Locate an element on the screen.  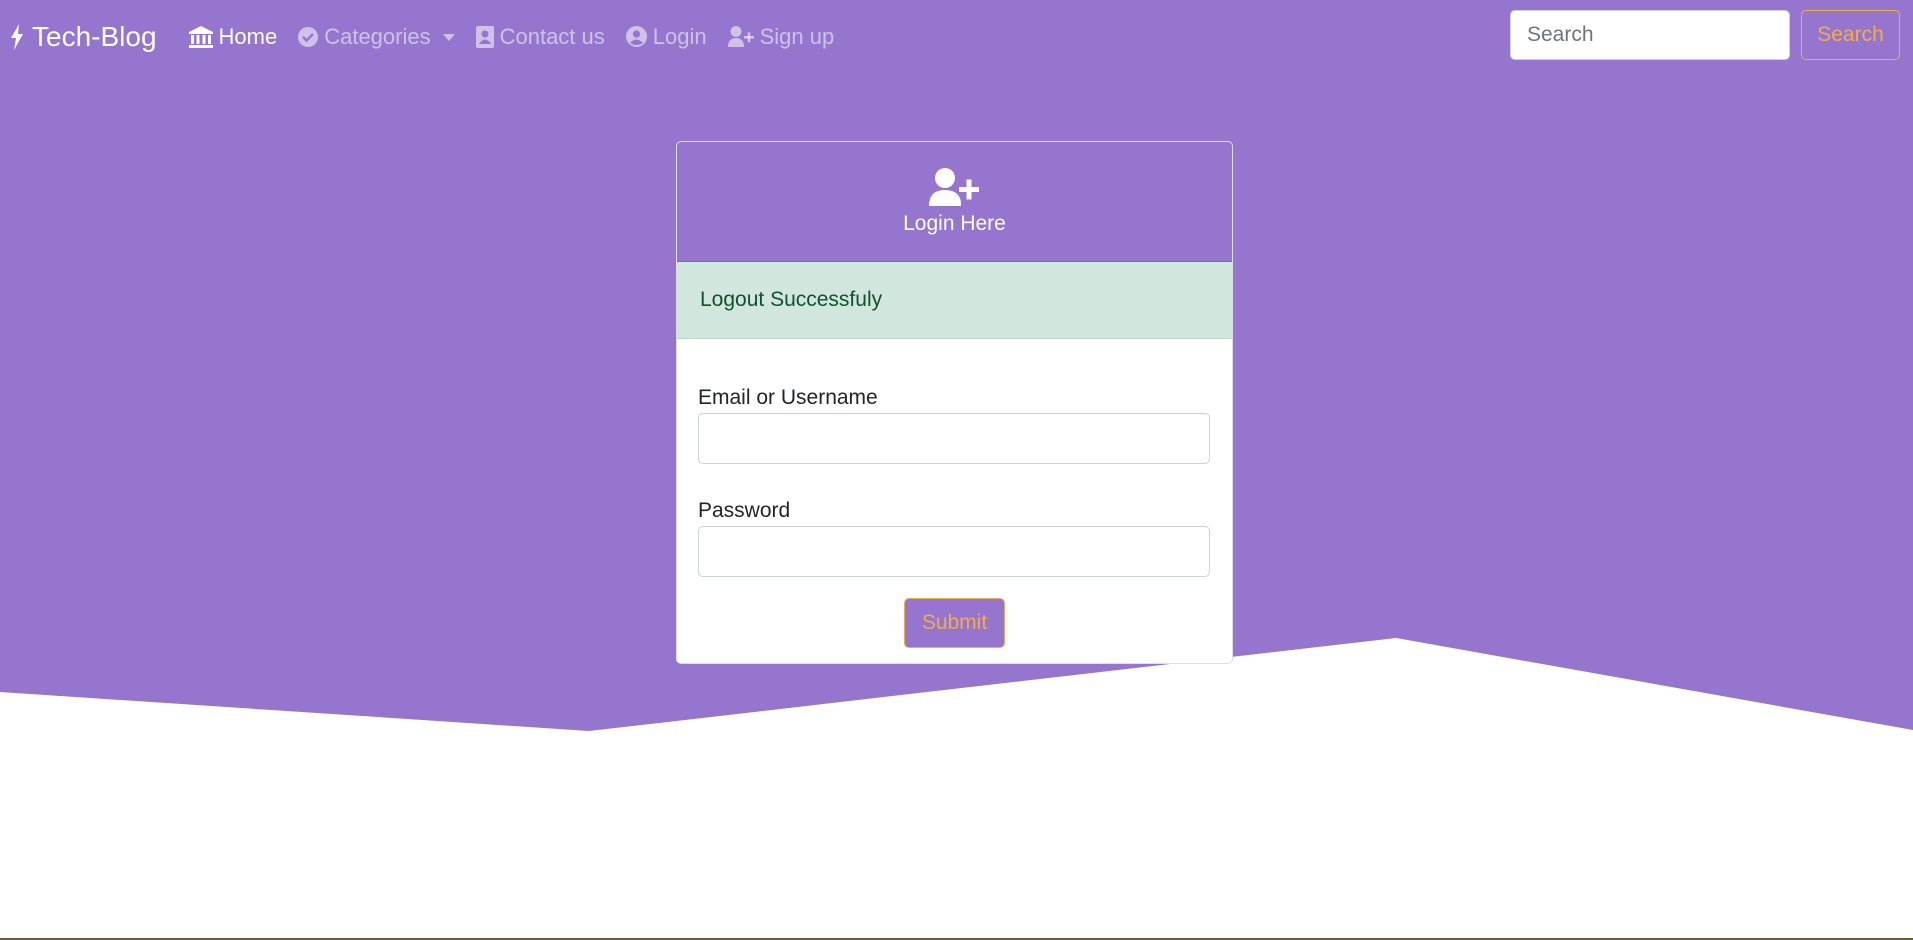
submit-row: Submit is located at coordinates (954, 623).